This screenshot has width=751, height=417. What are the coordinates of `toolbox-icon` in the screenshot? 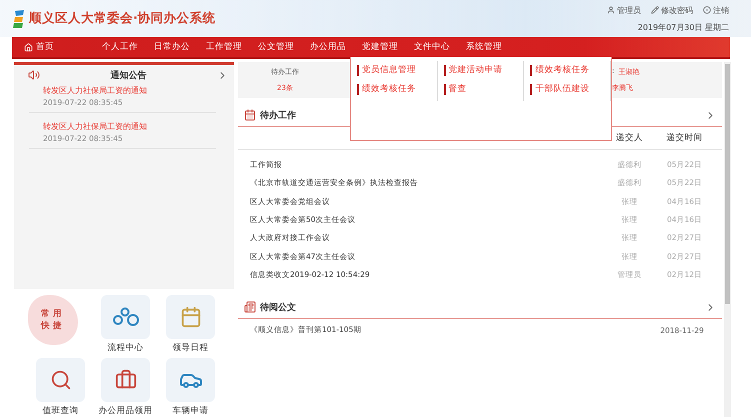 It's located at (125, 380).